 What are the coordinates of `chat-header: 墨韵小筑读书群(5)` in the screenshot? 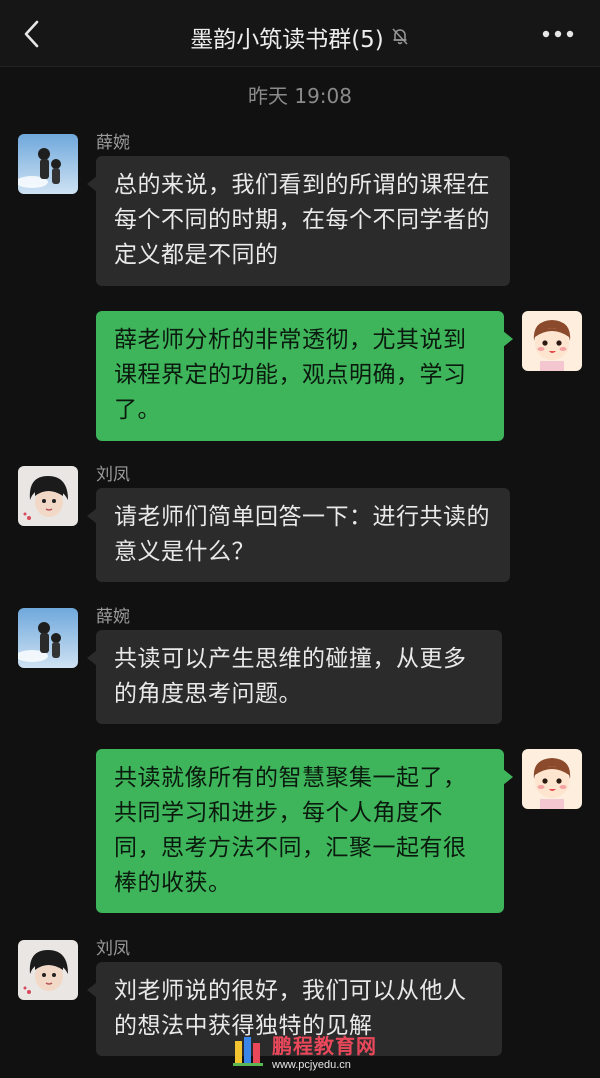 It's located at (300, 33).